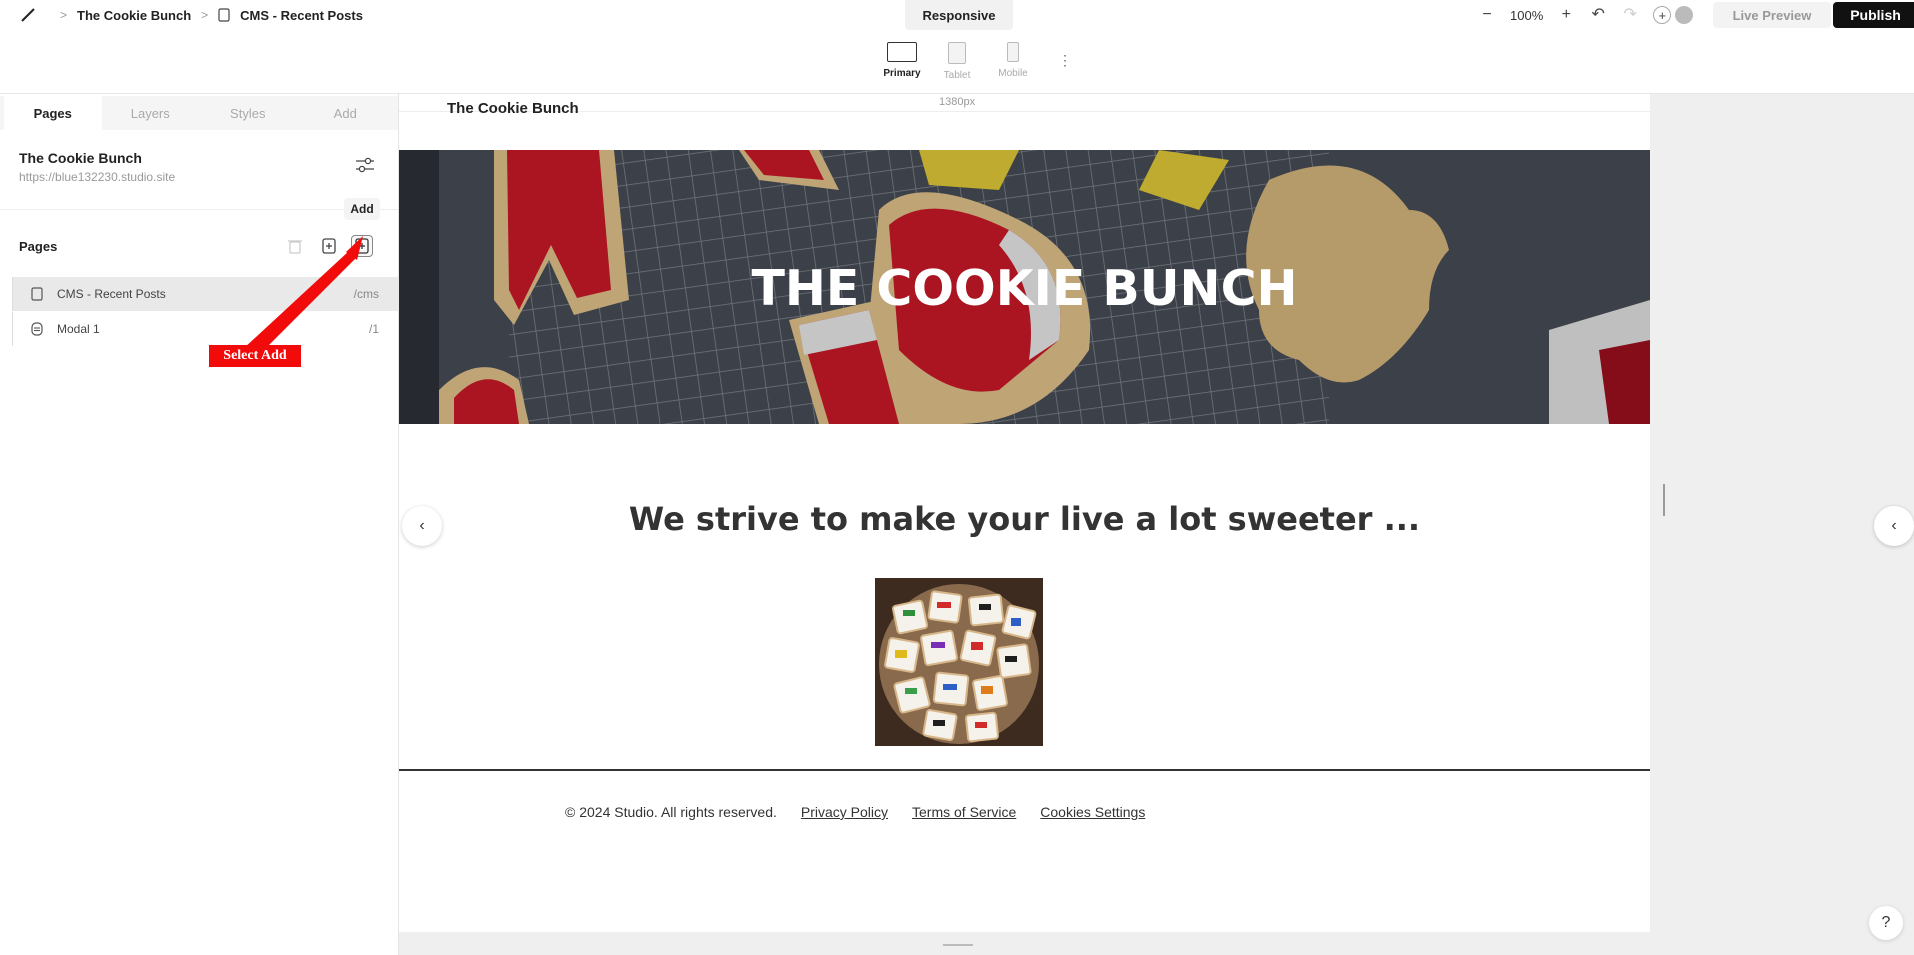 Image resolution: width=1914 pixels, height=955 pixels. What do you see at coordinates (111, 294) in the screenshot?
I see `page-name: CMS - Recent Posts` at bounding box center [111, 294].